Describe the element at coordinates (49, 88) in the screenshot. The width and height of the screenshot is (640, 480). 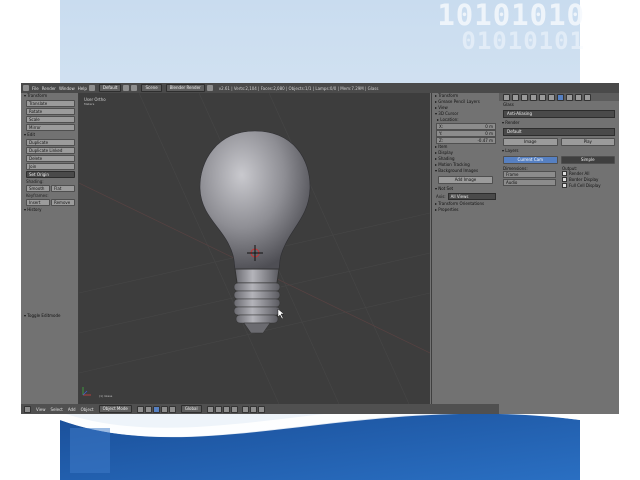
I see `menu-render: Render` at that location.